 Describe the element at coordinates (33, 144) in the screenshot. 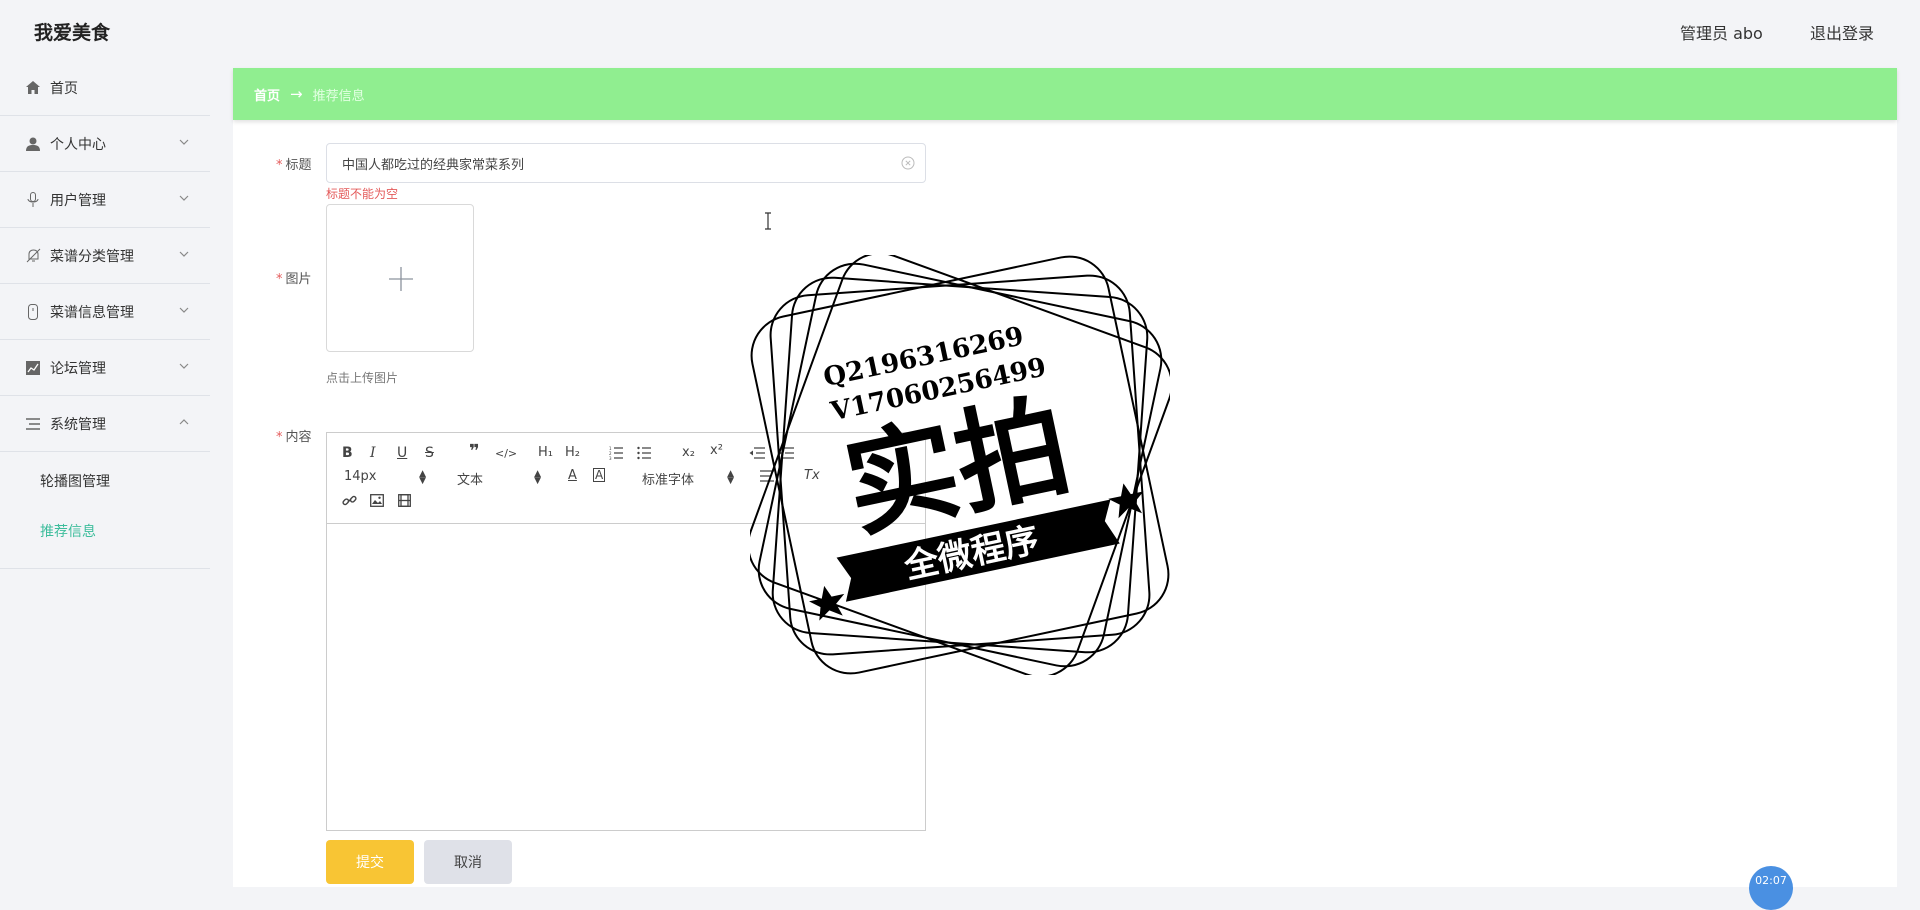

I see `person-icon` at that location.